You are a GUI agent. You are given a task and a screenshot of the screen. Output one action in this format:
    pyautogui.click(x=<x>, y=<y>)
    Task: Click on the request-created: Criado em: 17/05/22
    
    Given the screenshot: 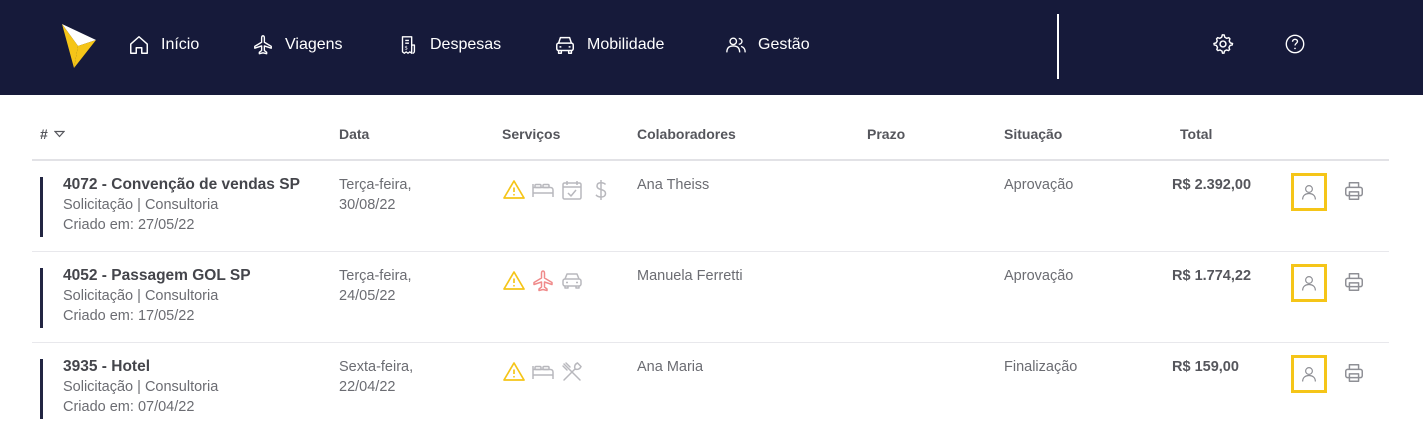 What is the action you would take?
    pyautogui.click(x=129, y=316)
    